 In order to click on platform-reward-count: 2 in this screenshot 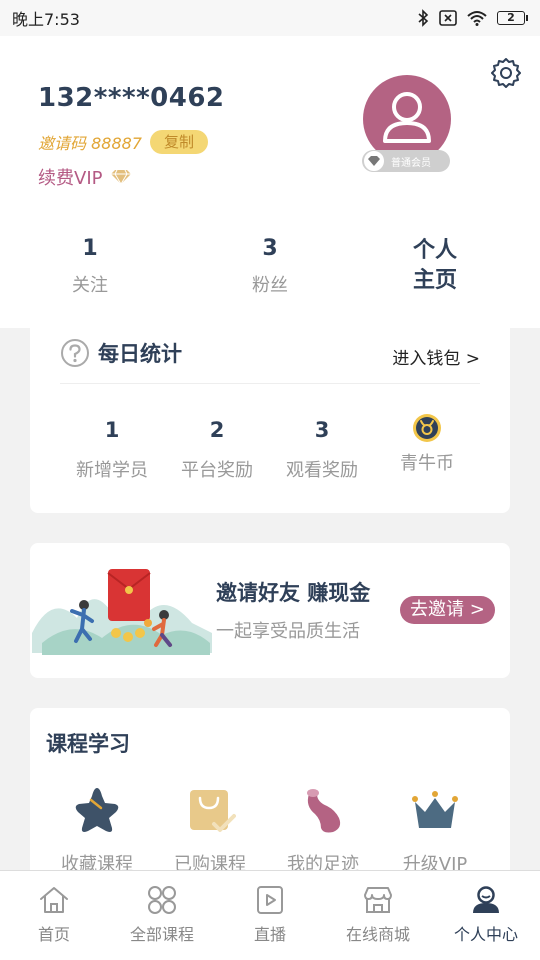, I will do `click(217, 430)`.